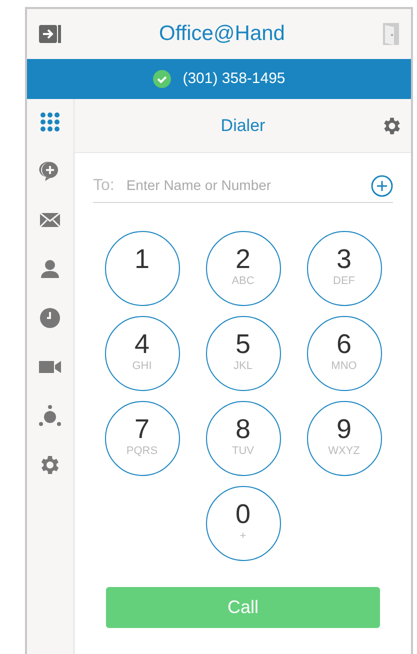  I want to click on dialpad-icon, so click(50, 122).